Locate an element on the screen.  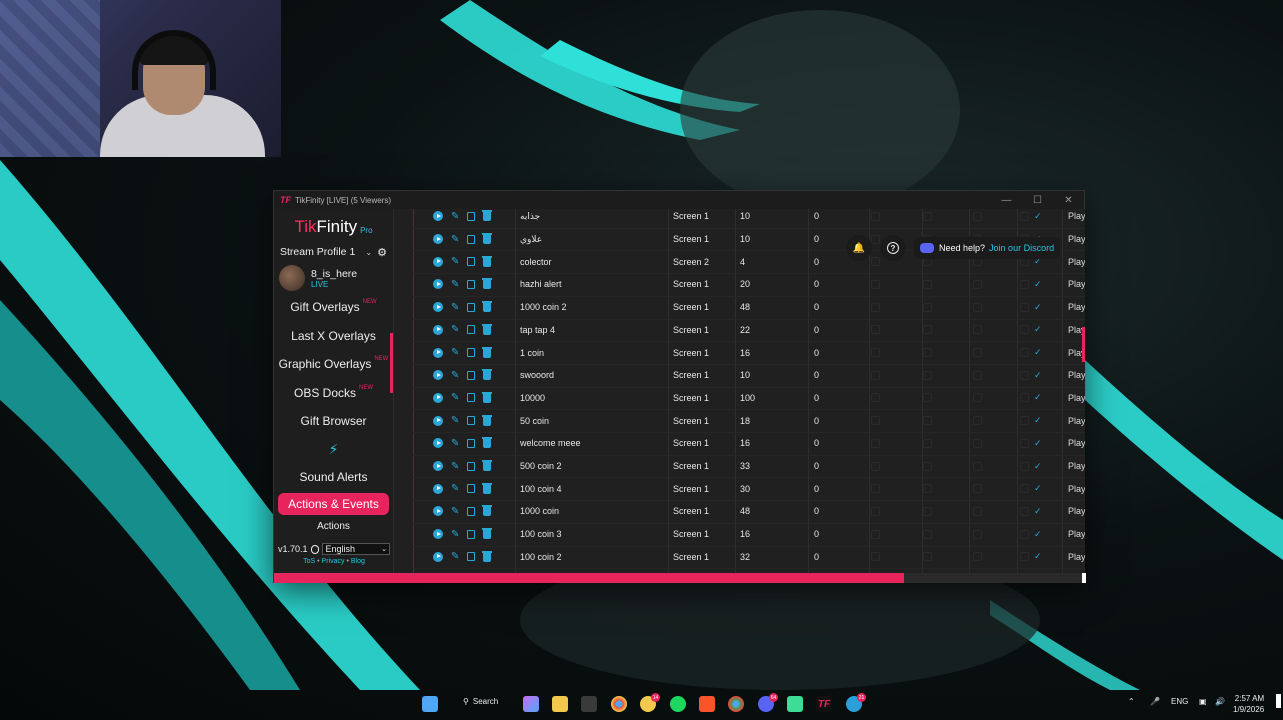
sidebar-item-obs-docks: OBS Docks NEW is located at coordinates (333, 393).